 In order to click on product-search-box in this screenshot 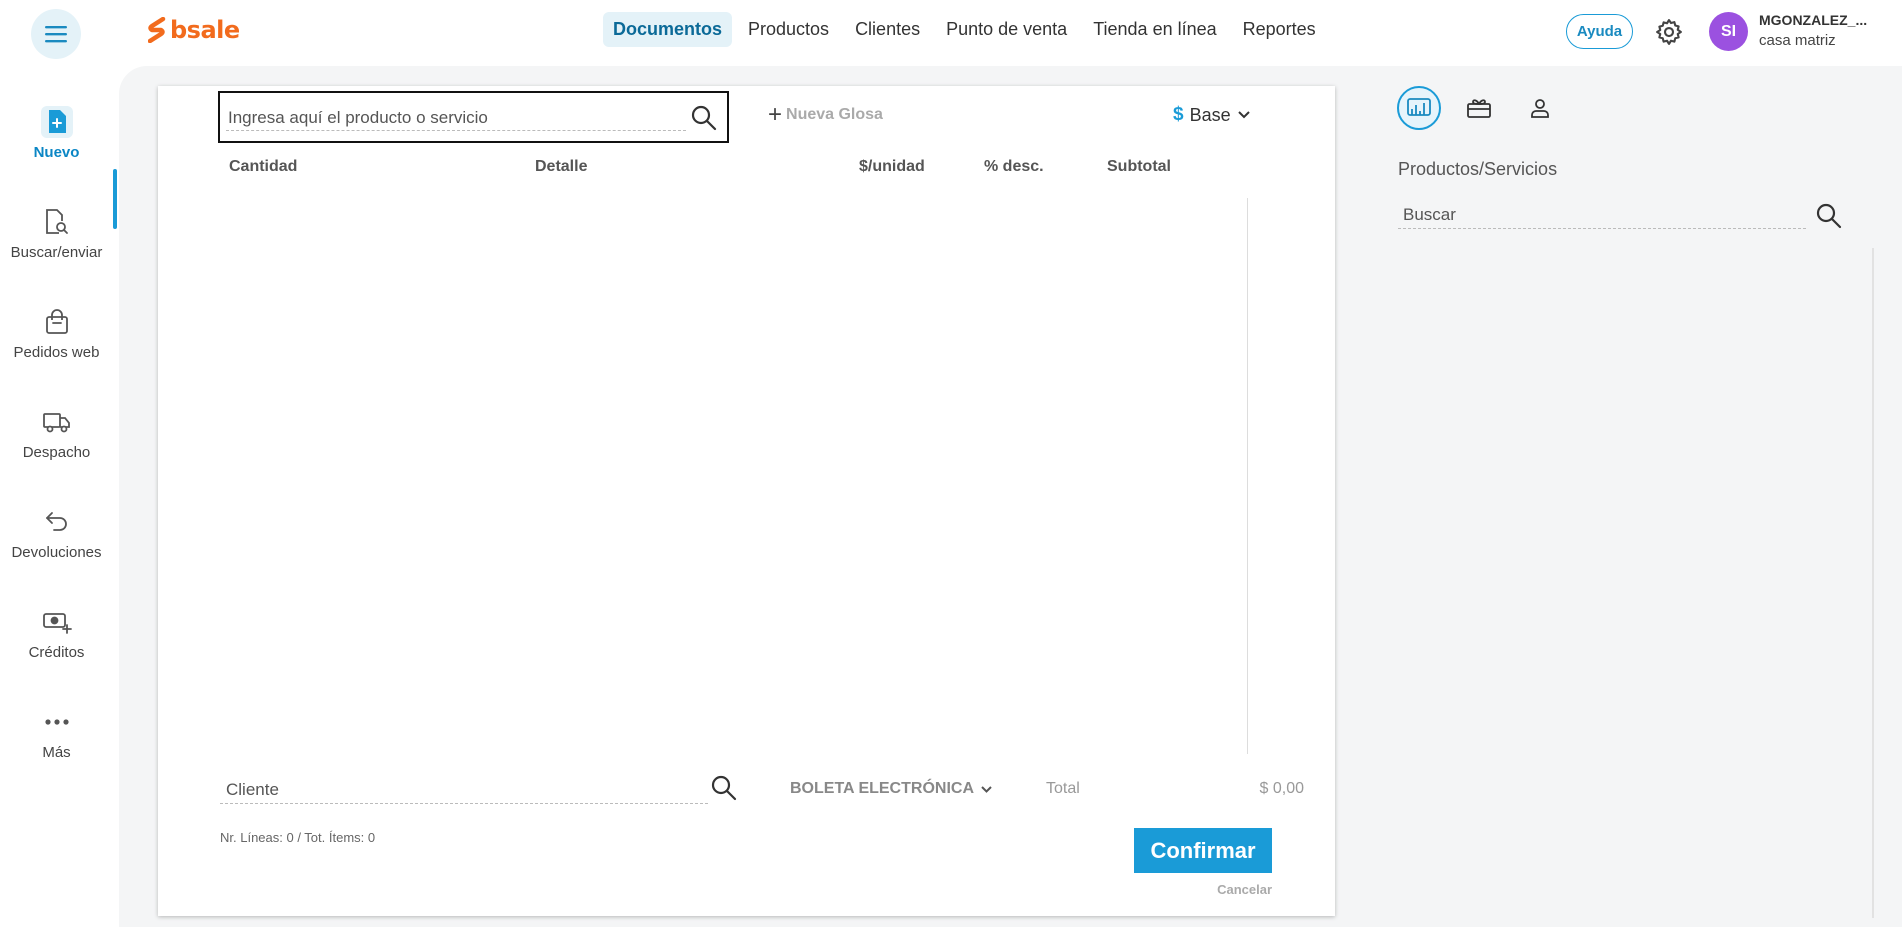, I will do `click(473, 117)`.